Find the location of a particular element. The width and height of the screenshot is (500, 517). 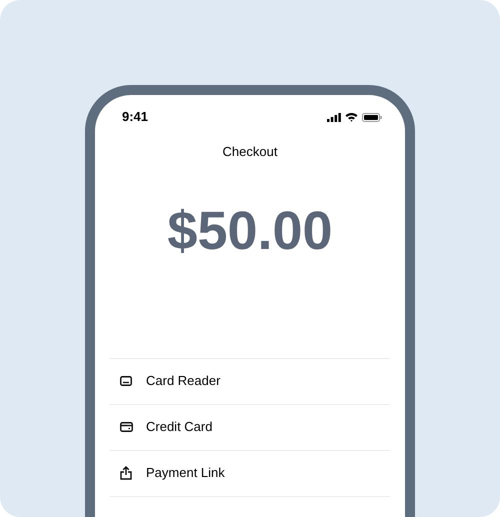

payment-method-row: Credit Card is located at coordinates (250, 427).